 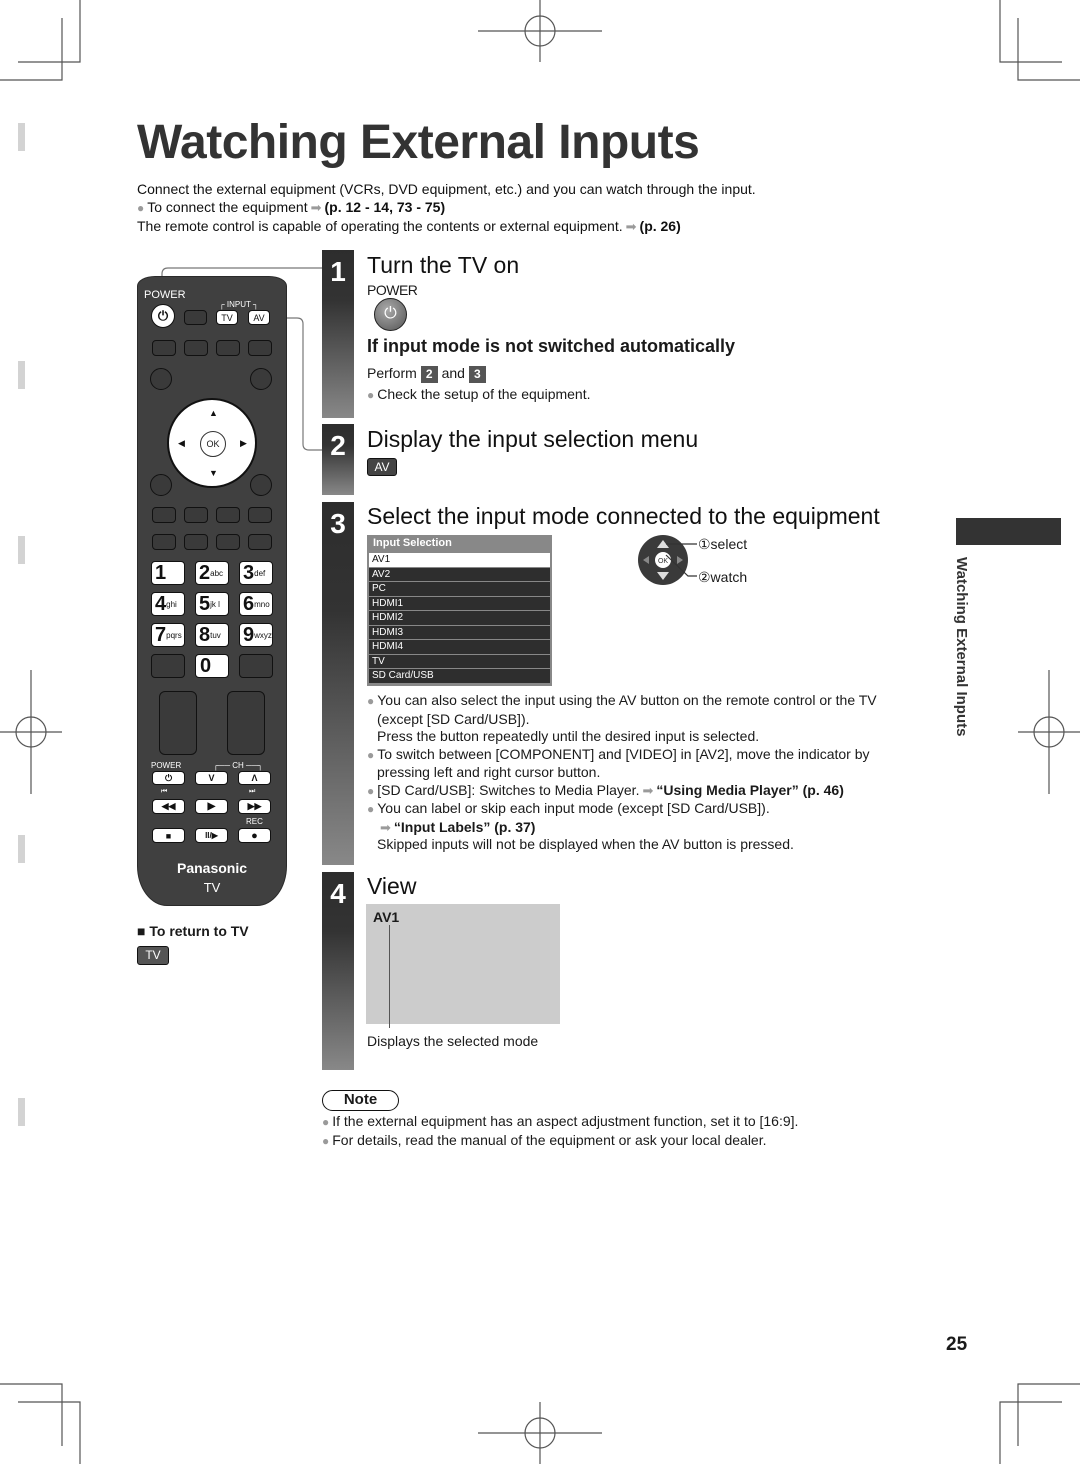 What do you see at coordinates (161, 603) in the screenshot?
I see `digit-label: 4` at bounding box center [161, 603].